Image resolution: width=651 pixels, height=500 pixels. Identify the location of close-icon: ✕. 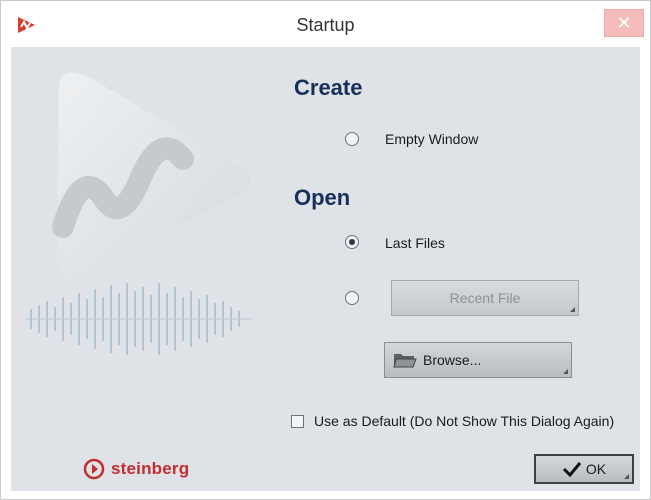
(624, 22).